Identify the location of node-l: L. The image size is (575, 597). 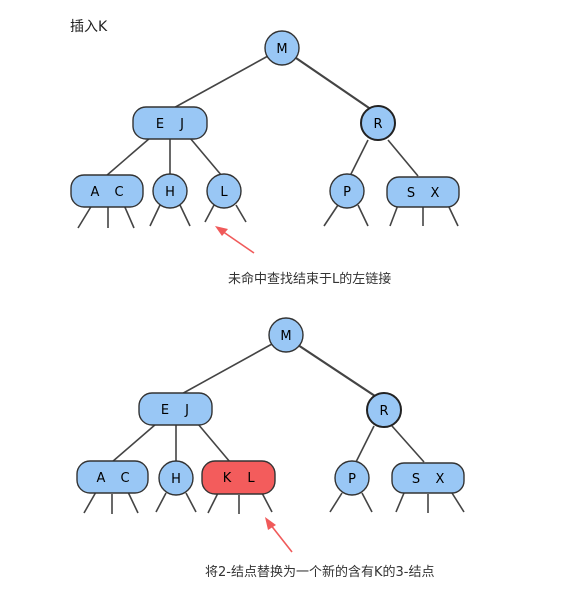
(224, 191).